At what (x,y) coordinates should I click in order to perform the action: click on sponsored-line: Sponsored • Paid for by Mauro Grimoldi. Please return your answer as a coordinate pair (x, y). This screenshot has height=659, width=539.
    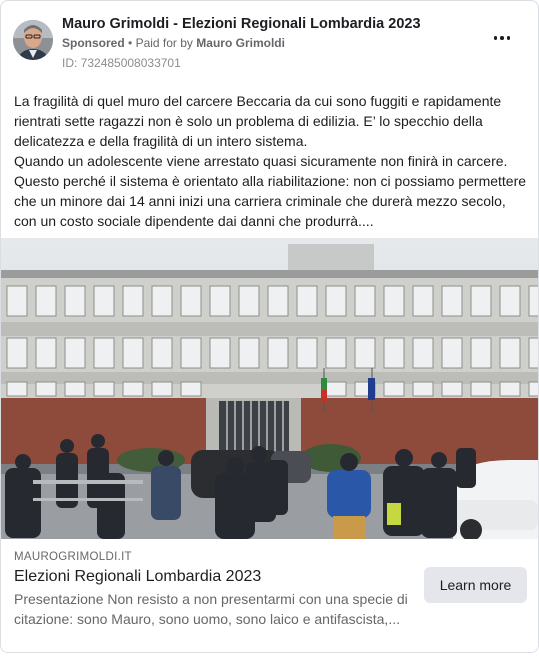
    Looking at the image, I should click on (173, 43).